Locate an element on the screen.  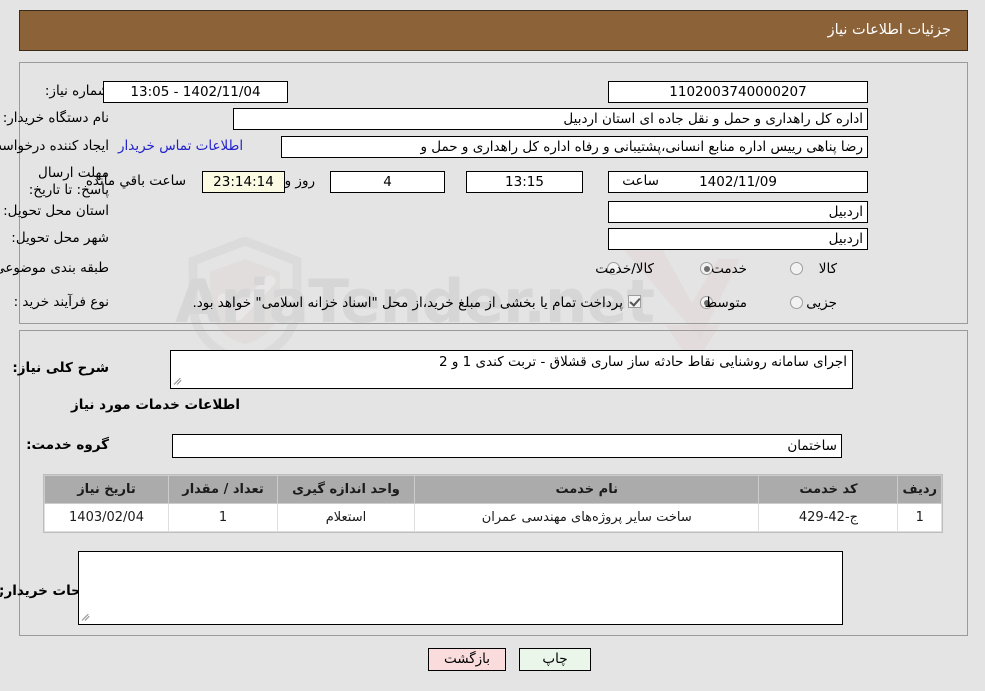
subject-category-label: طبقه بندی موضوعی: is located at coordinates (54, 268).